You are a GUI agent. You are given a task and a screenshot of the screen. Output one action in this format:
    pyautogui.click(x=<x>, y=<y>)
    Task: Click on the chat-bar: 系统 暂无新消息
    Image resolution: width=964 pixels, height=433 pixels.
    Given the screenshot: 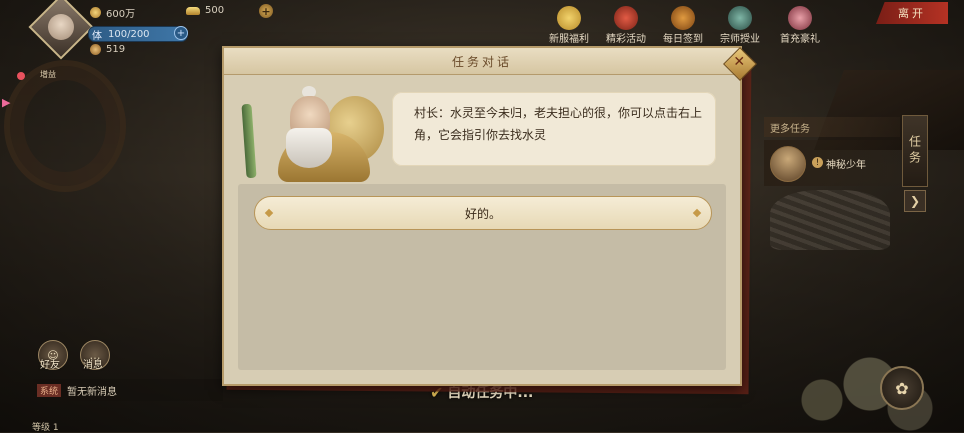 What is the action you would take?
    pyautogui.click(x=128, y=390)
    